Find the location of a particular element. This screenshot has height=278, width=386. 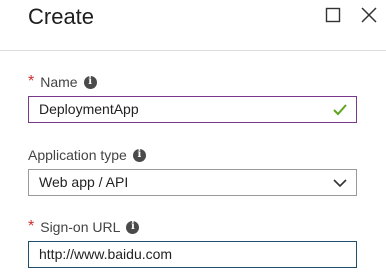

close-button is located at coordinates (369, 15).